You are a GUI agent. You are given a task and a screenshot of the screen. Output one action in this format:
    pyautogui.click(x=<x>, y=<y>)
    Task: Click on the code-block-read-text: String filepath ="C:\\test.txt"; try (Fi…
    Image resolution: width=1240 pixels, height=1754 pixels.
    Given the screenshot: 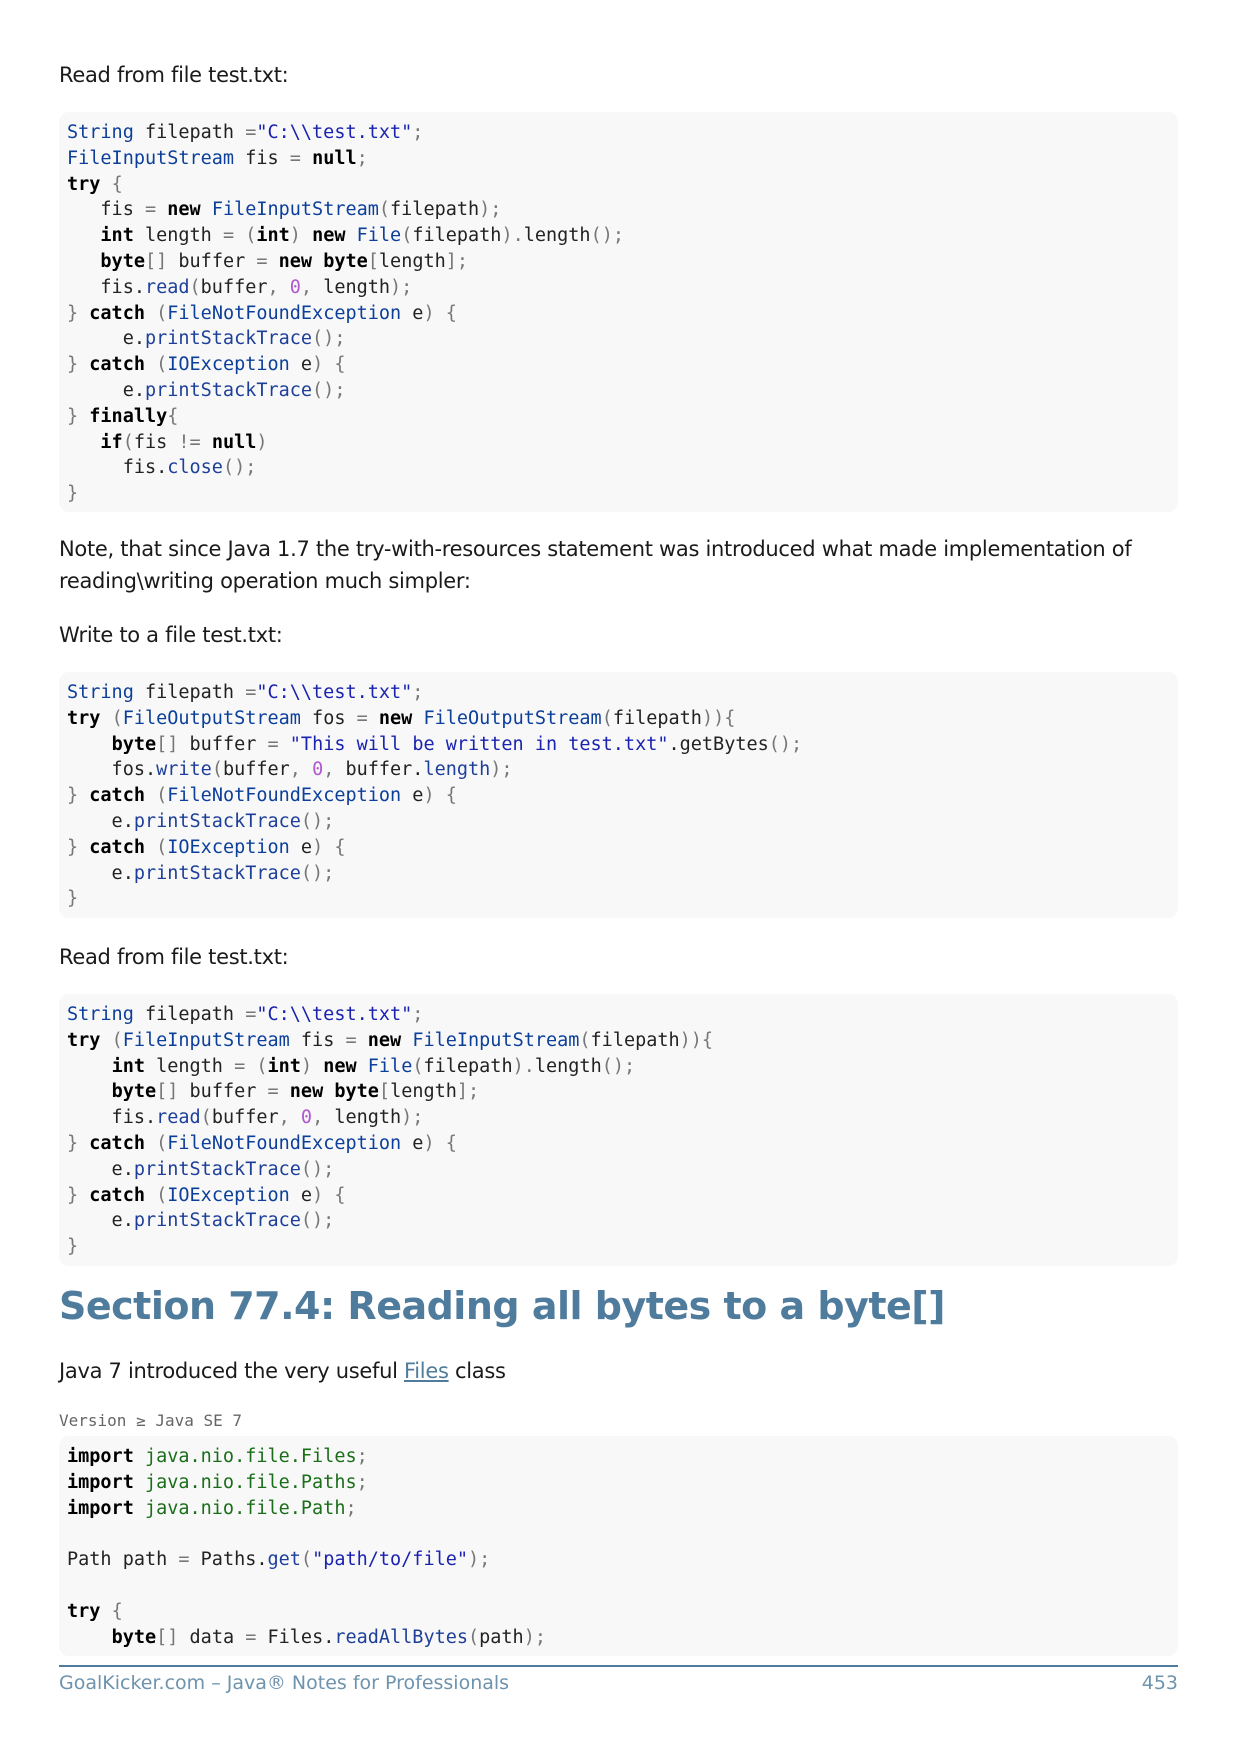 What is the action you would take?
    pyautogui.click(x=390, y=1131)
    